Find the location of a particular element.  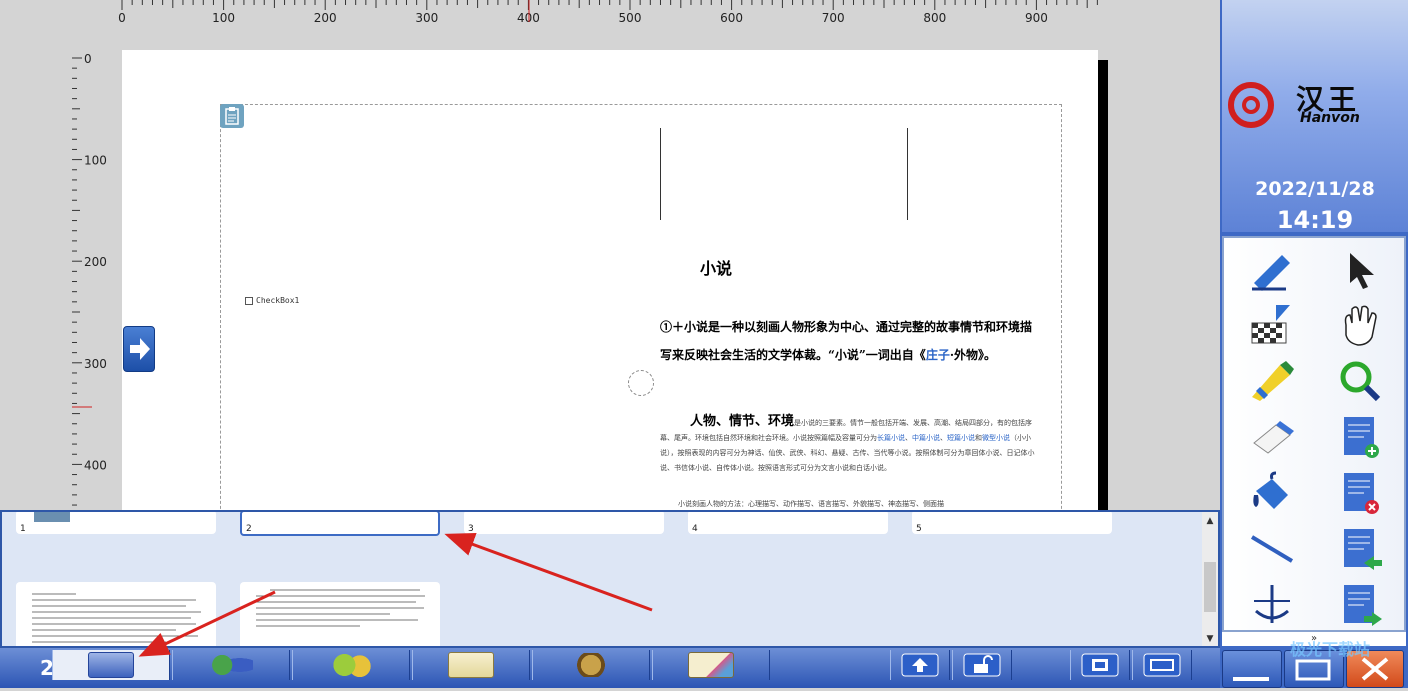

hand-tool is located at coordinates (1360, 324).